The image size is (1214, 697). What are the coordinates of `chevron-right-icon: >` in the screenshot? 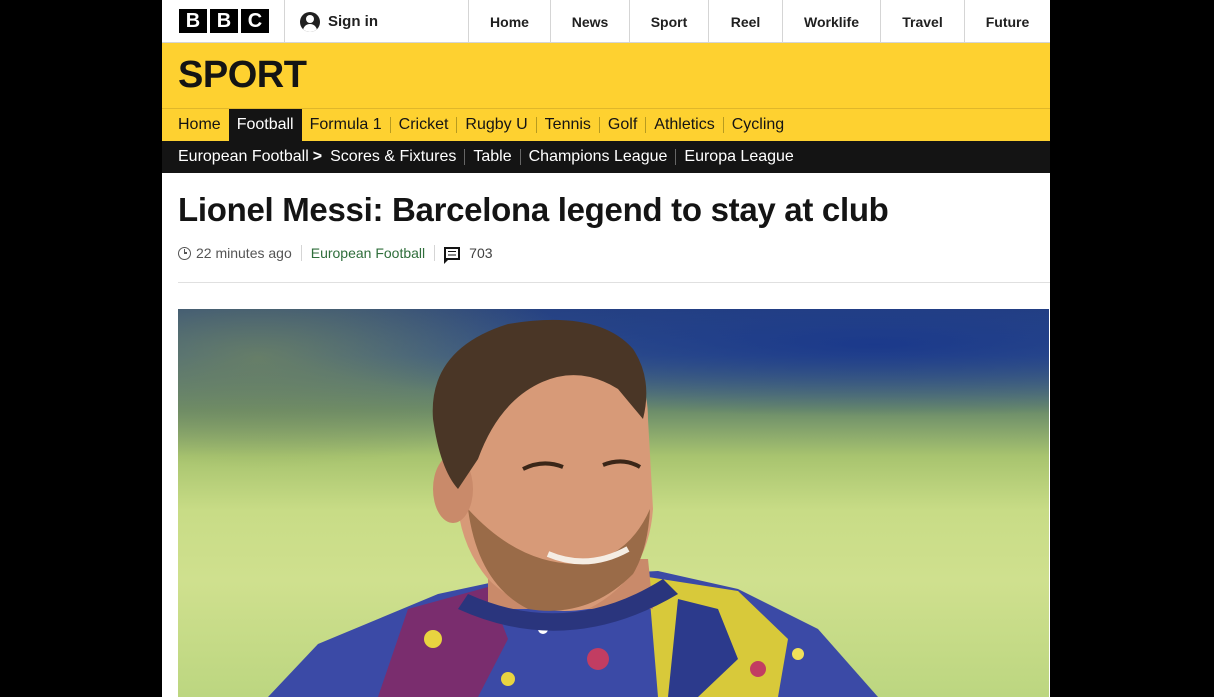 It's located at (317, 156).